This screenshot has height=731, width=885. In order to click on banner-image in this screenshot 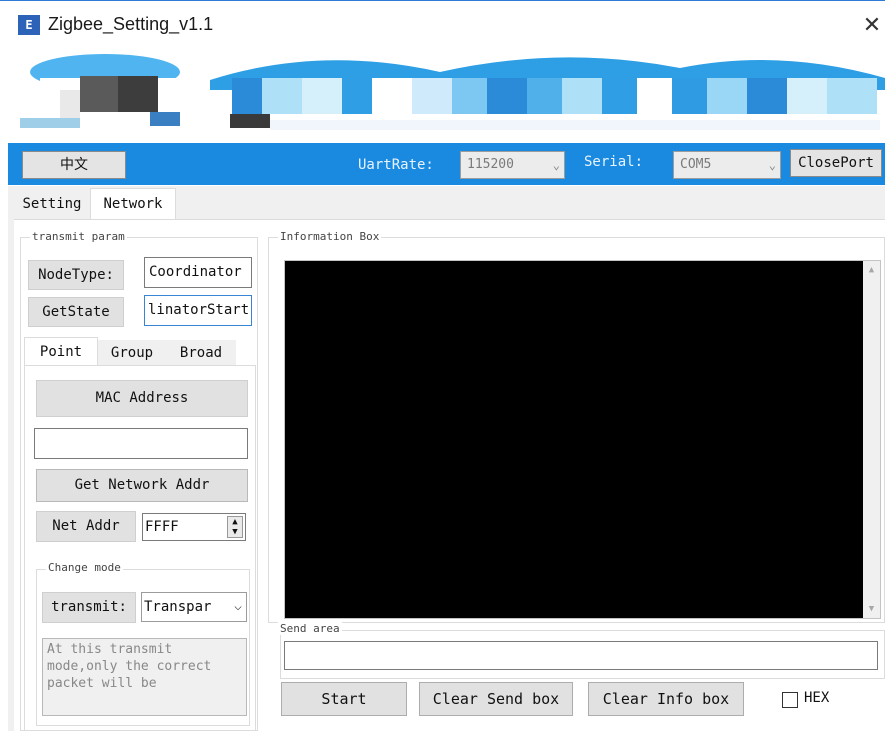, I will do `click(442, 96)`.